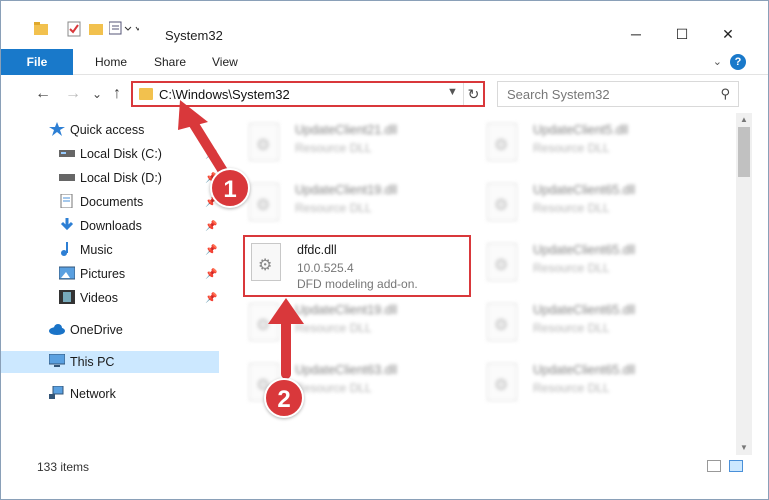 The width and height of the screenshot is (769, 500). What do you see at coordinates (738, 62) in the screenshot?
I see `help-button: ?` at bounding box center [738, 62].